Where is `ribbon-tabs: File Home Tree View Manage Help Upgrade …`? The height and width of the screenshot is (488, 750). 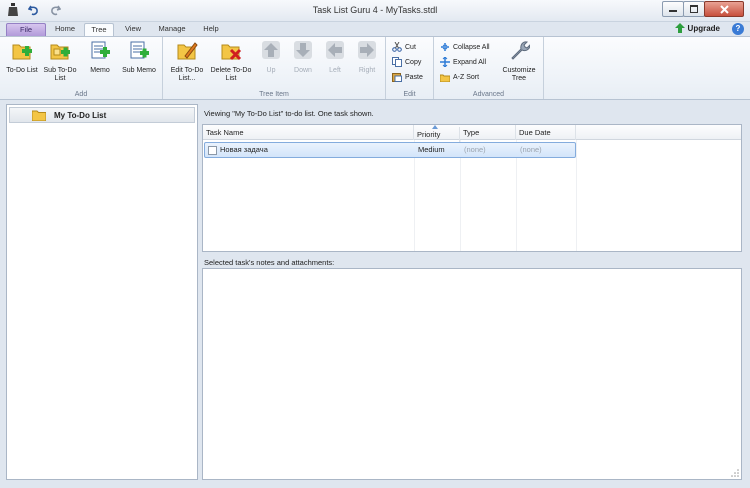
ribbon-tabs: File Home Tree View Manage Help Upgrade … is located at coordinates (375, 29).